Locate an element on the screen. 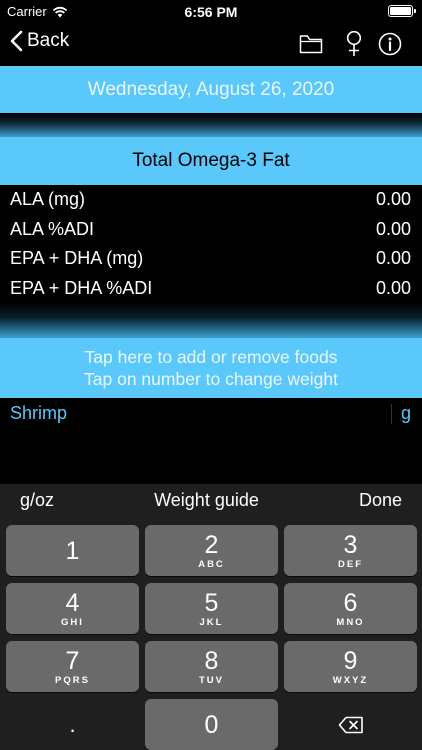  key-digit: 3 is located at coordinates (350, 544).